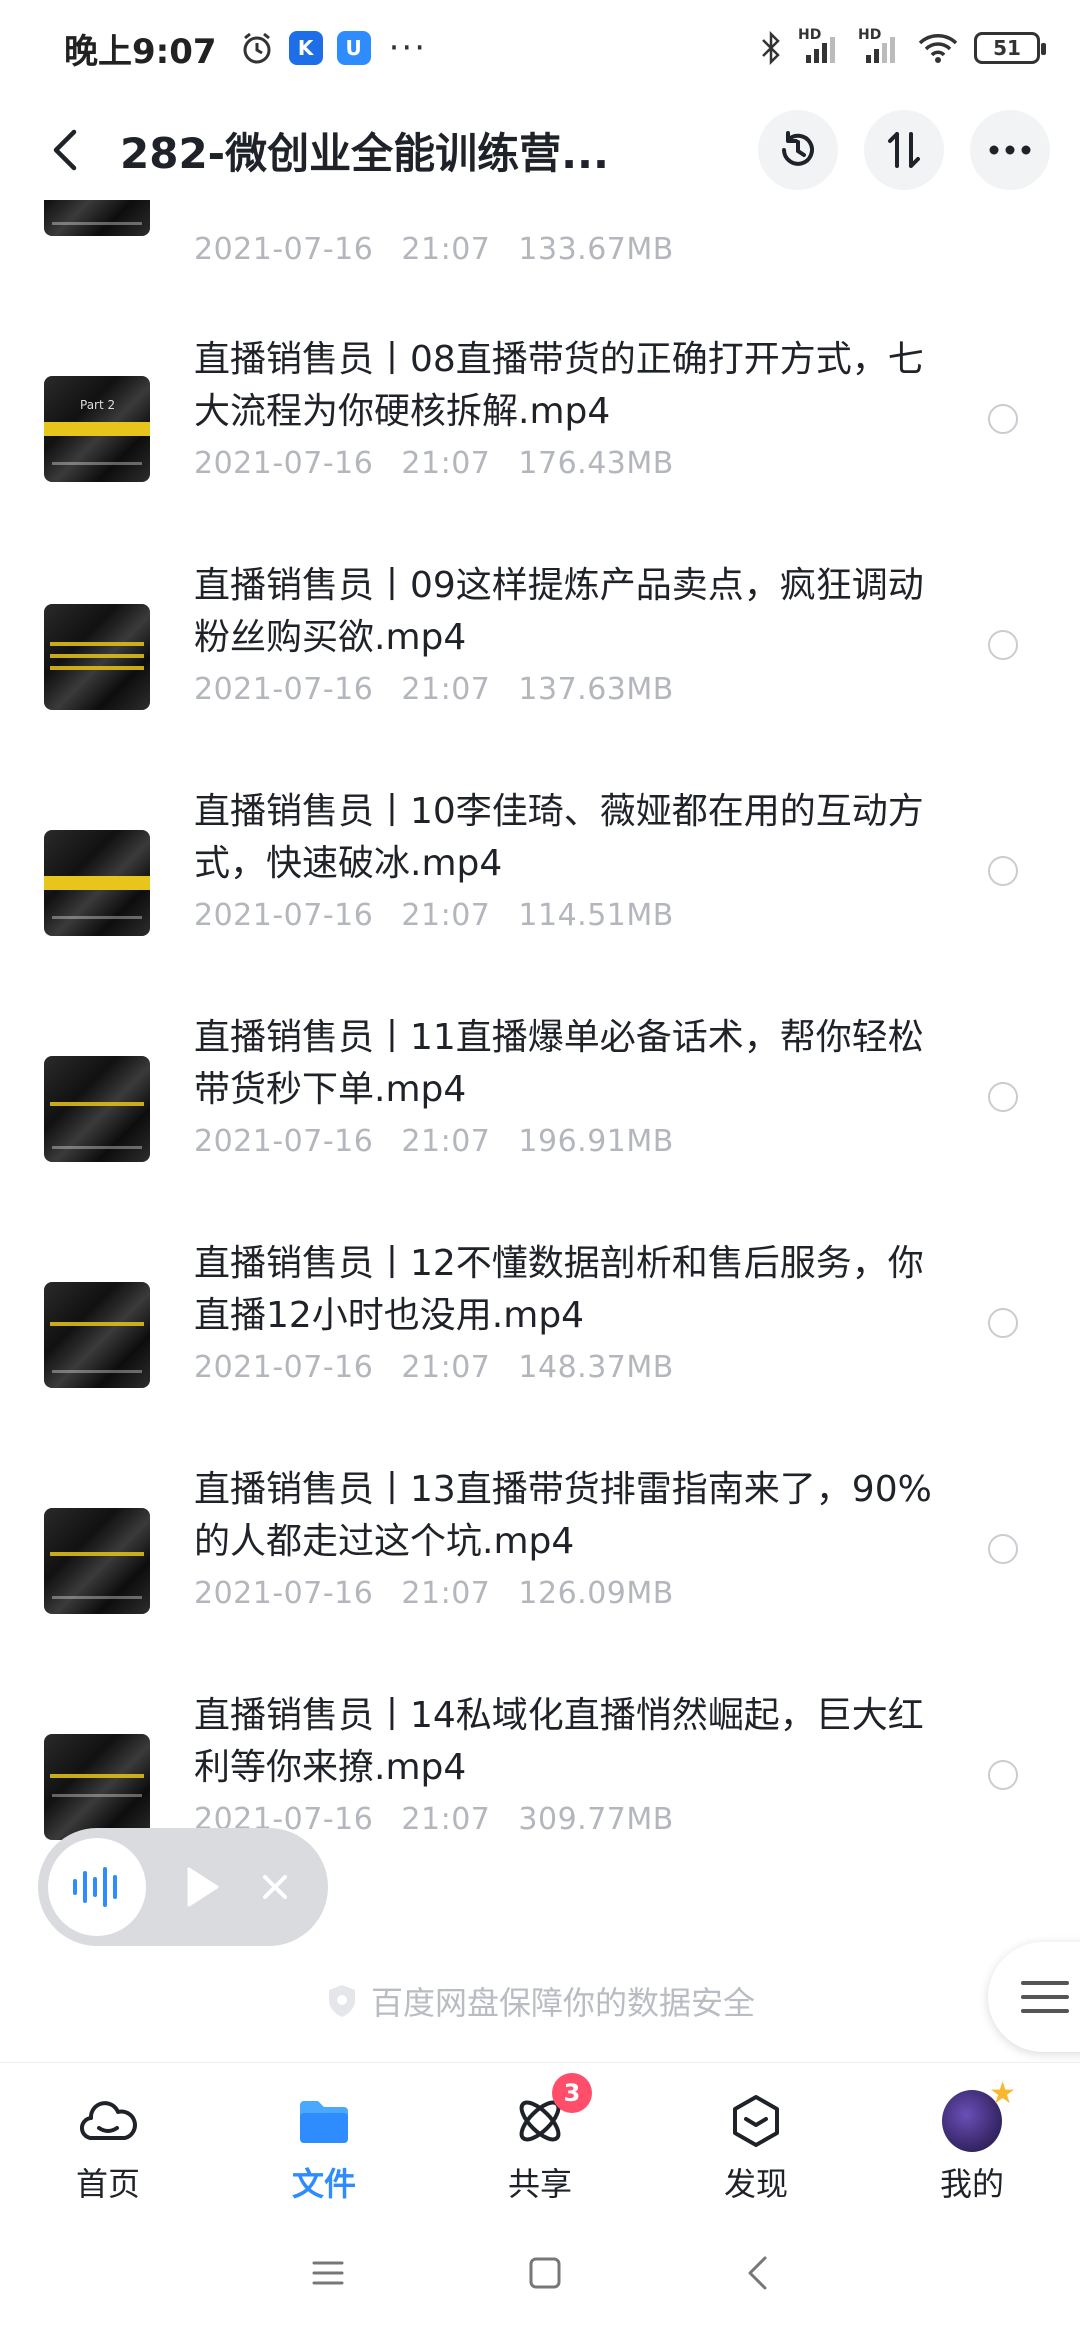 This screenshot has width=1080, height=2340. I want to click on signal-1-icon: HD, so click(820, 46).